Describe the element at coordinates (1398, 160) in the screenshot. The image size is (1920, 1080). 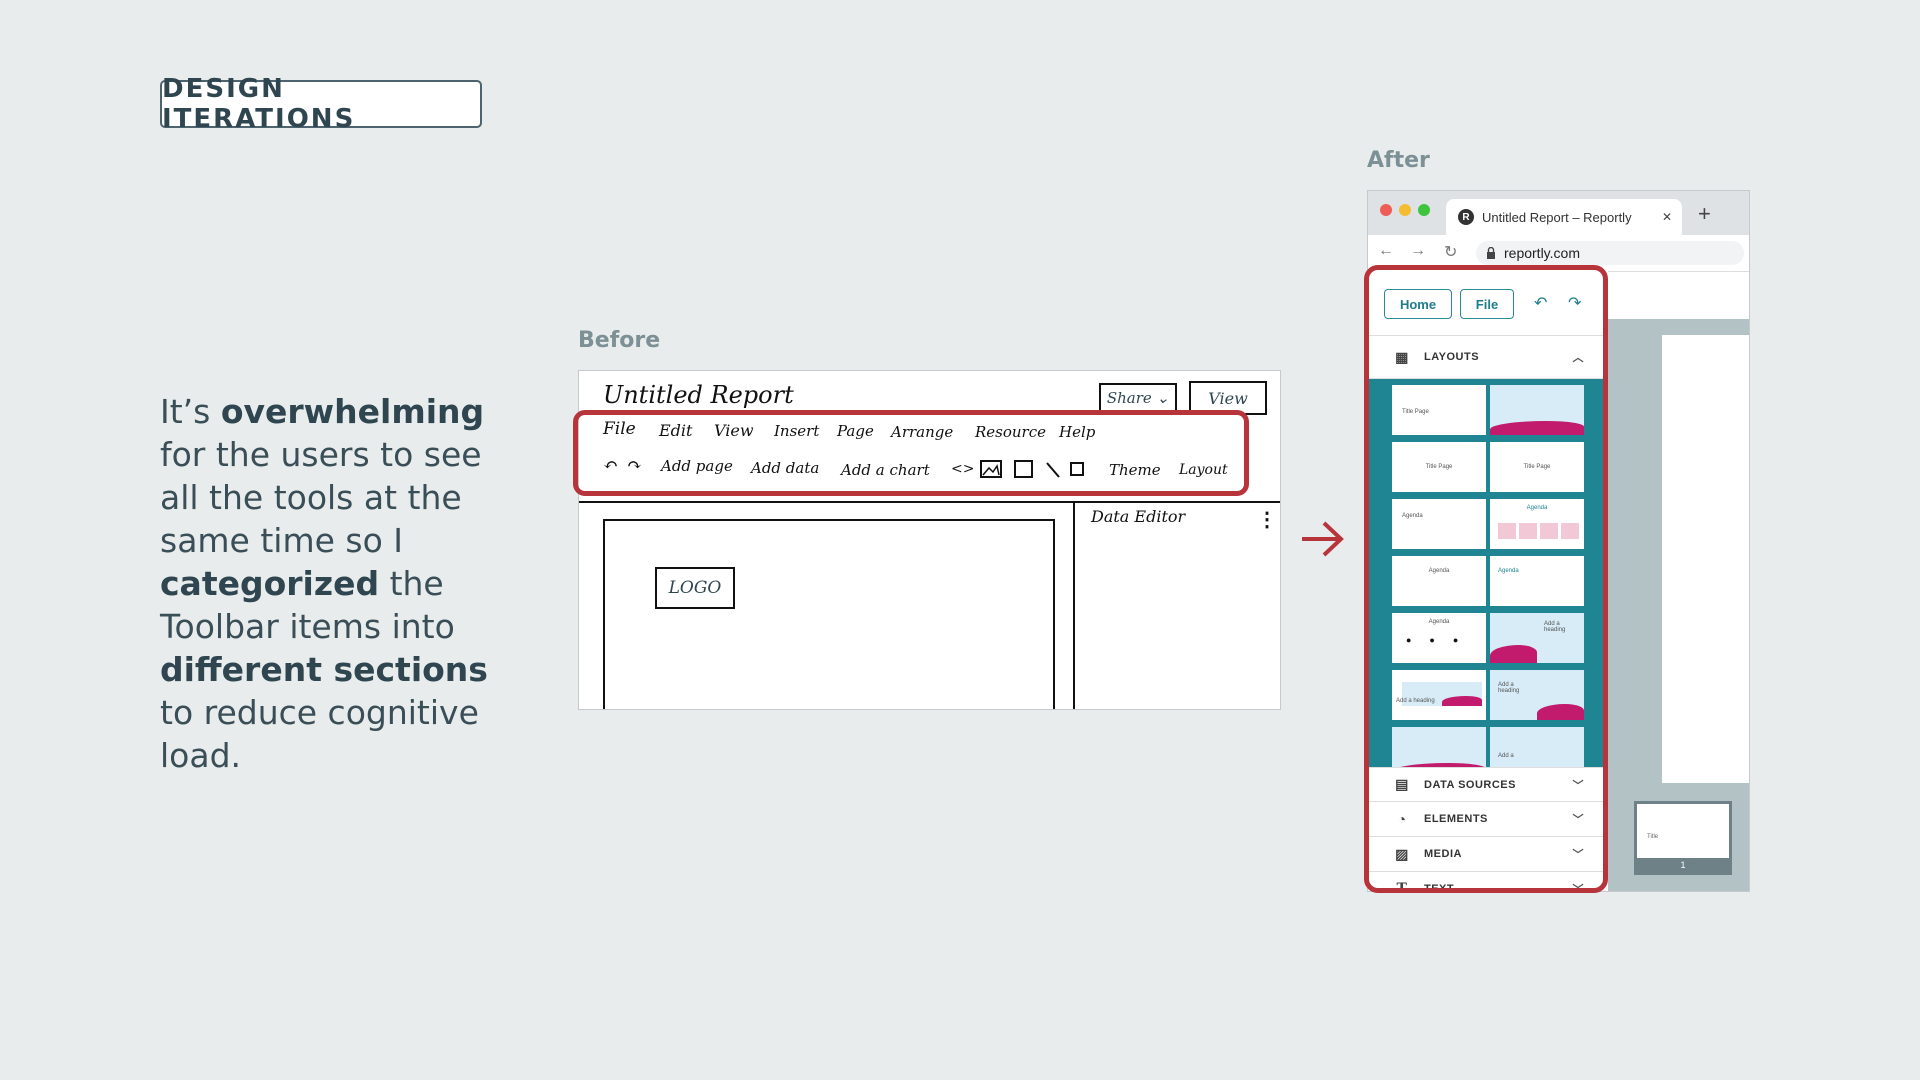
I see `after-label: After` at that location.